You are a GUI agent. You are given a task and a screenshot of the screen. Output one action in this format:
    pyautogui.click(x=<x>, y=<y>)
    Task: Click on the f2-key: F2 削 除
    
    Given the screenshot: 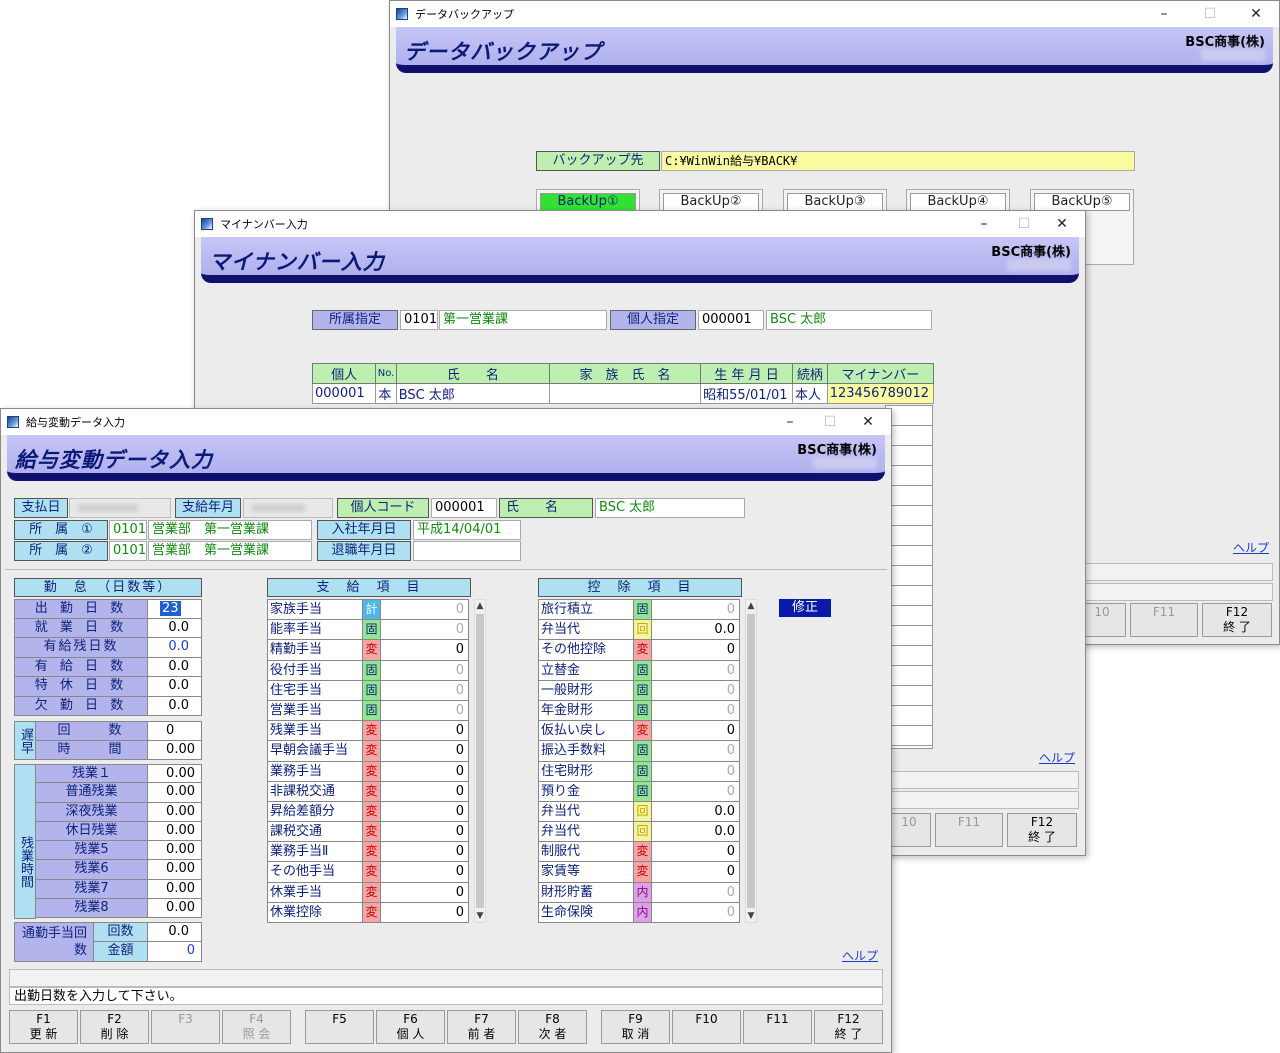 What is the action you would take?
    pyautogui.click(x=114, y=1027)
    